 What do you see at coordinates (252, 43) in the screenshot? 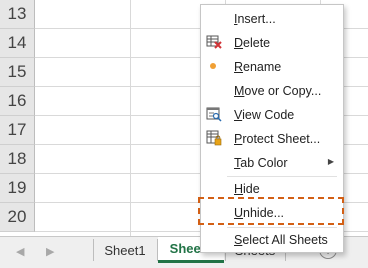
I see `menu-item-label: Delete` at bounding box center [252, 43].